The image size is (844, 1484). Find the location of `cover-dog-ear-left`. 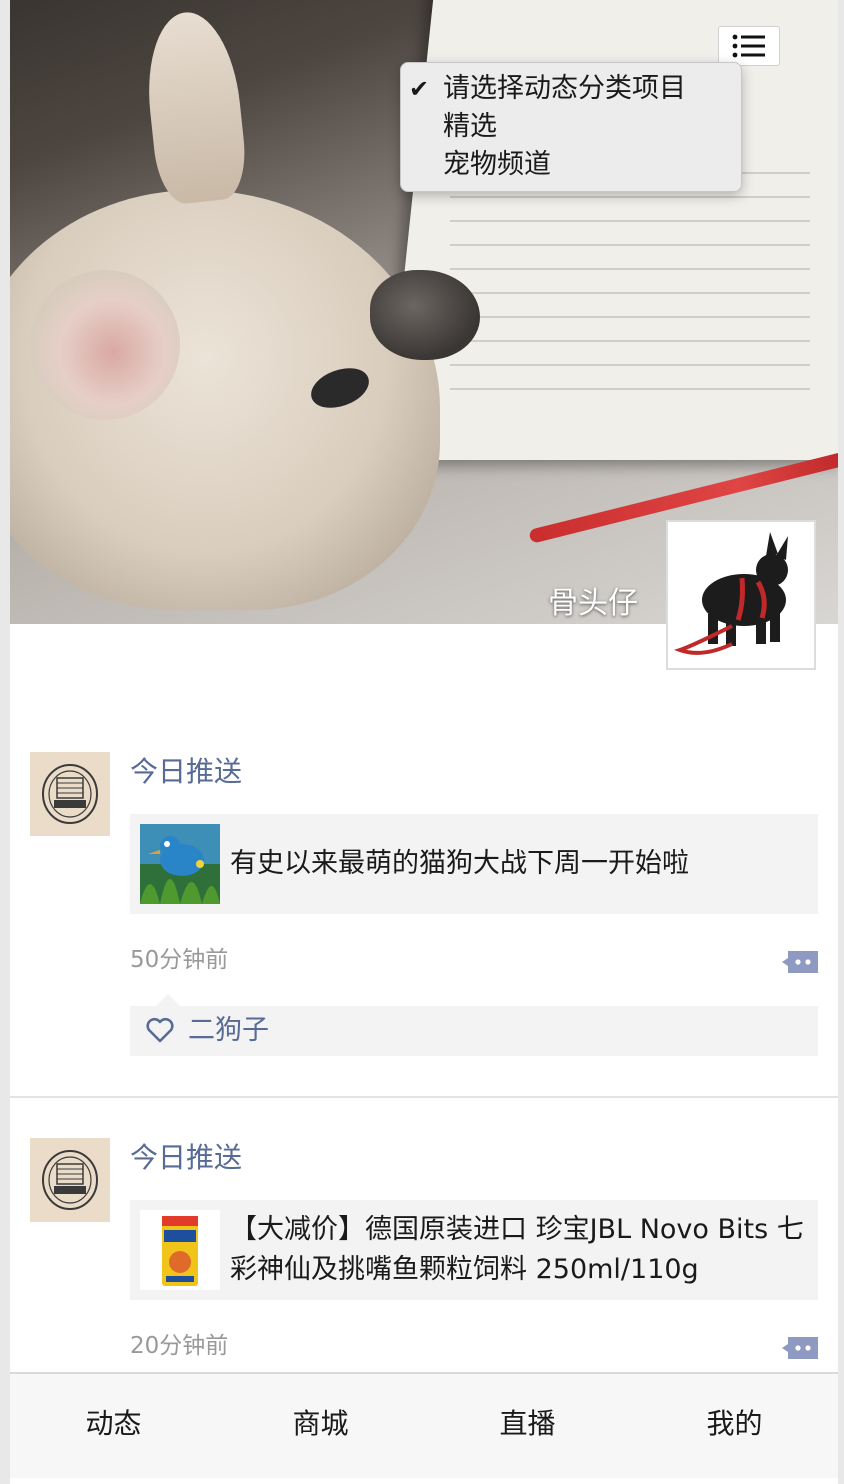

cover-dog-ear-left is located at coordinates (105, 345).